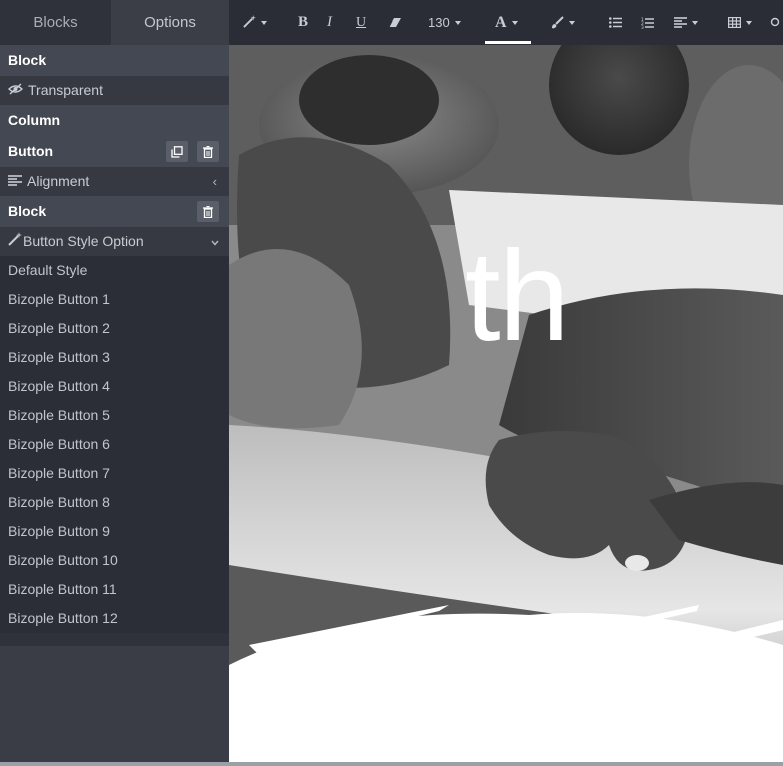  I want to click on eraser-icon, so click(394, 23).